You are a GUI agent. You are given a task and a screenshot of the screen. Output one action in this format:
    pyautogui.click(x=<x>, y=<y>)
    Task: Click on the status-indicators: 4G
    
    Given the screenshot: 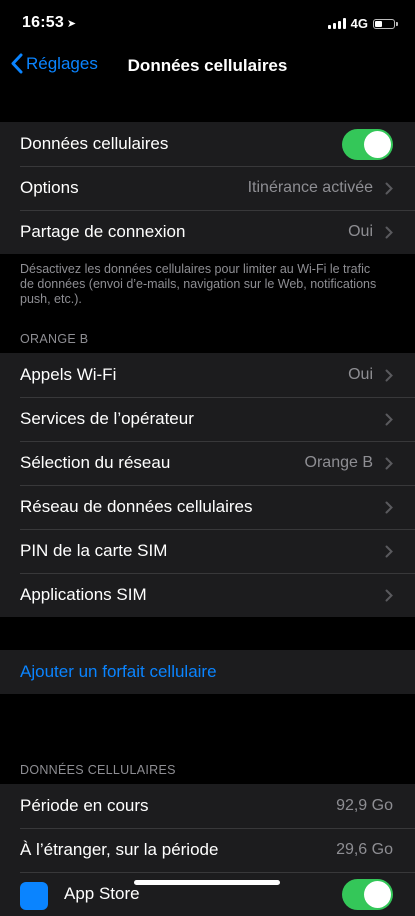 What is the action you would take?
    pyautogui.click(x=362, y=23)
    